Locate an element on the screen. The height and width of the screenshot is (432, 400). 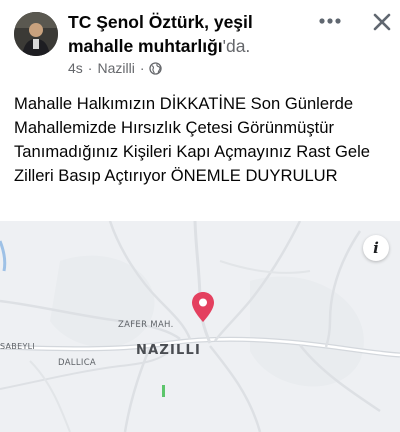
more-options-button is located at coordinates (330, 21).